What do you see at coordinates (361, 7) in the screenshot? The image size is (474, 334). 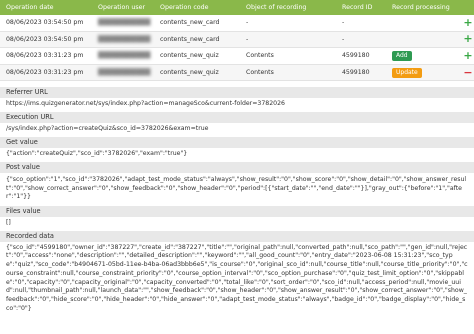 I see `column-header-record-id: Record ID` at bounding box center [361, 7].